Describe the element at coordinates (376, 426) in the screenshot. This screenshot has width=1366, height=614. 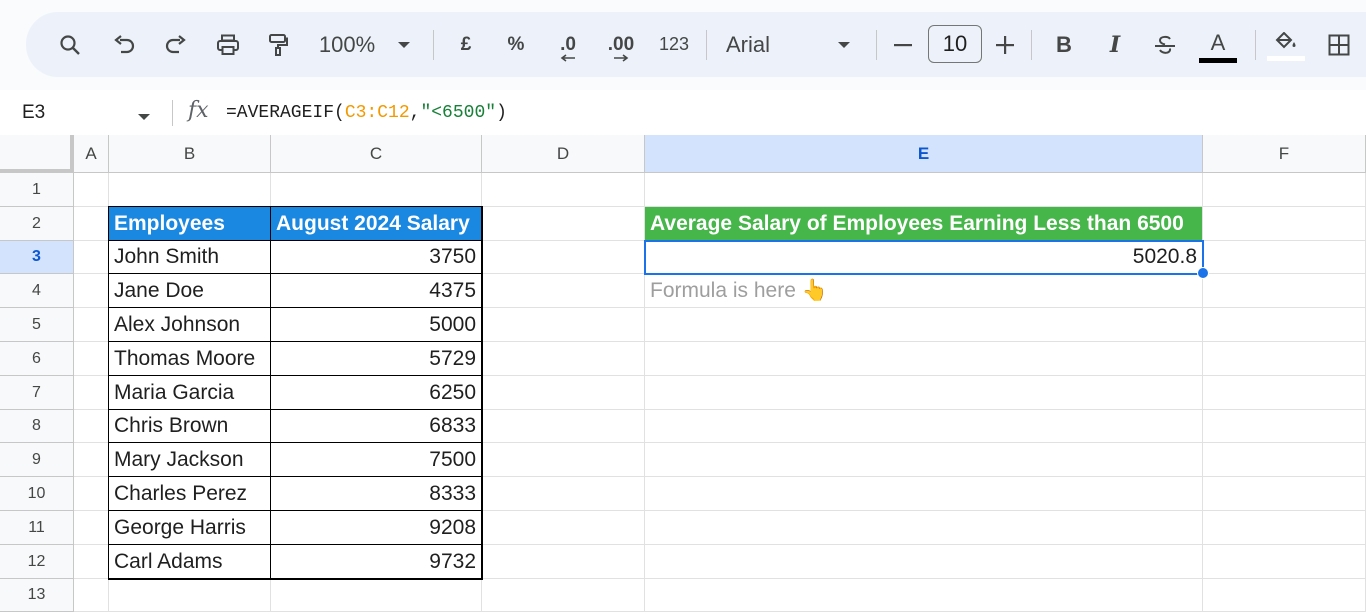
I see `salary-cell: 6833` at that location.